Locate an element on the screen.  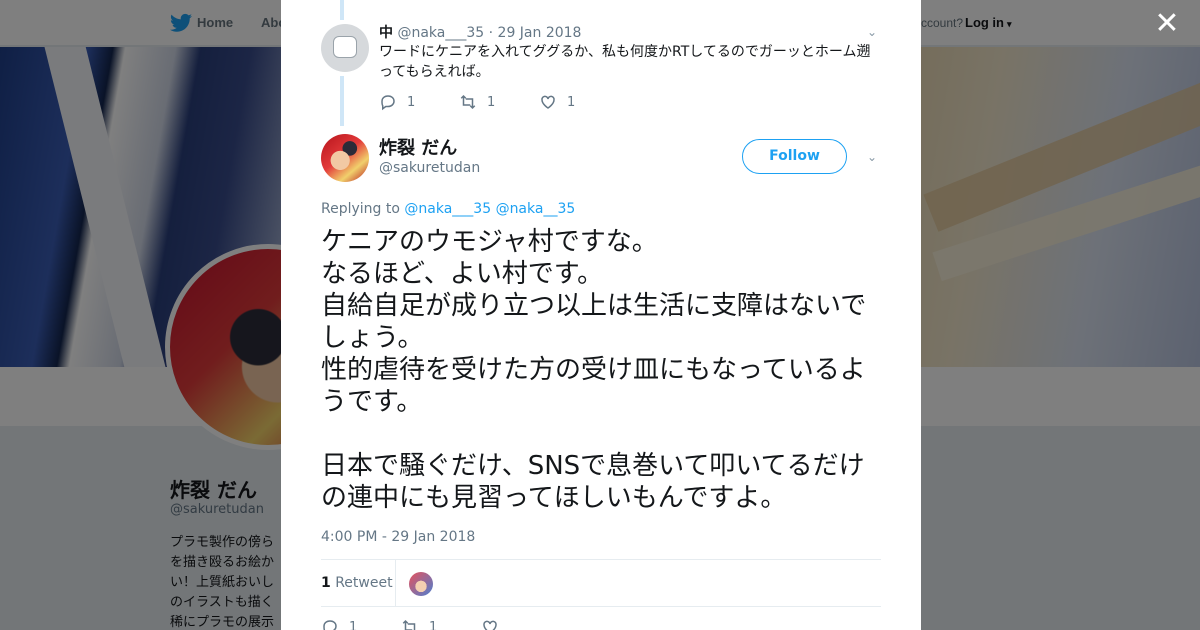
mention-link: @naka__35 is located at coordinates (536, 209).